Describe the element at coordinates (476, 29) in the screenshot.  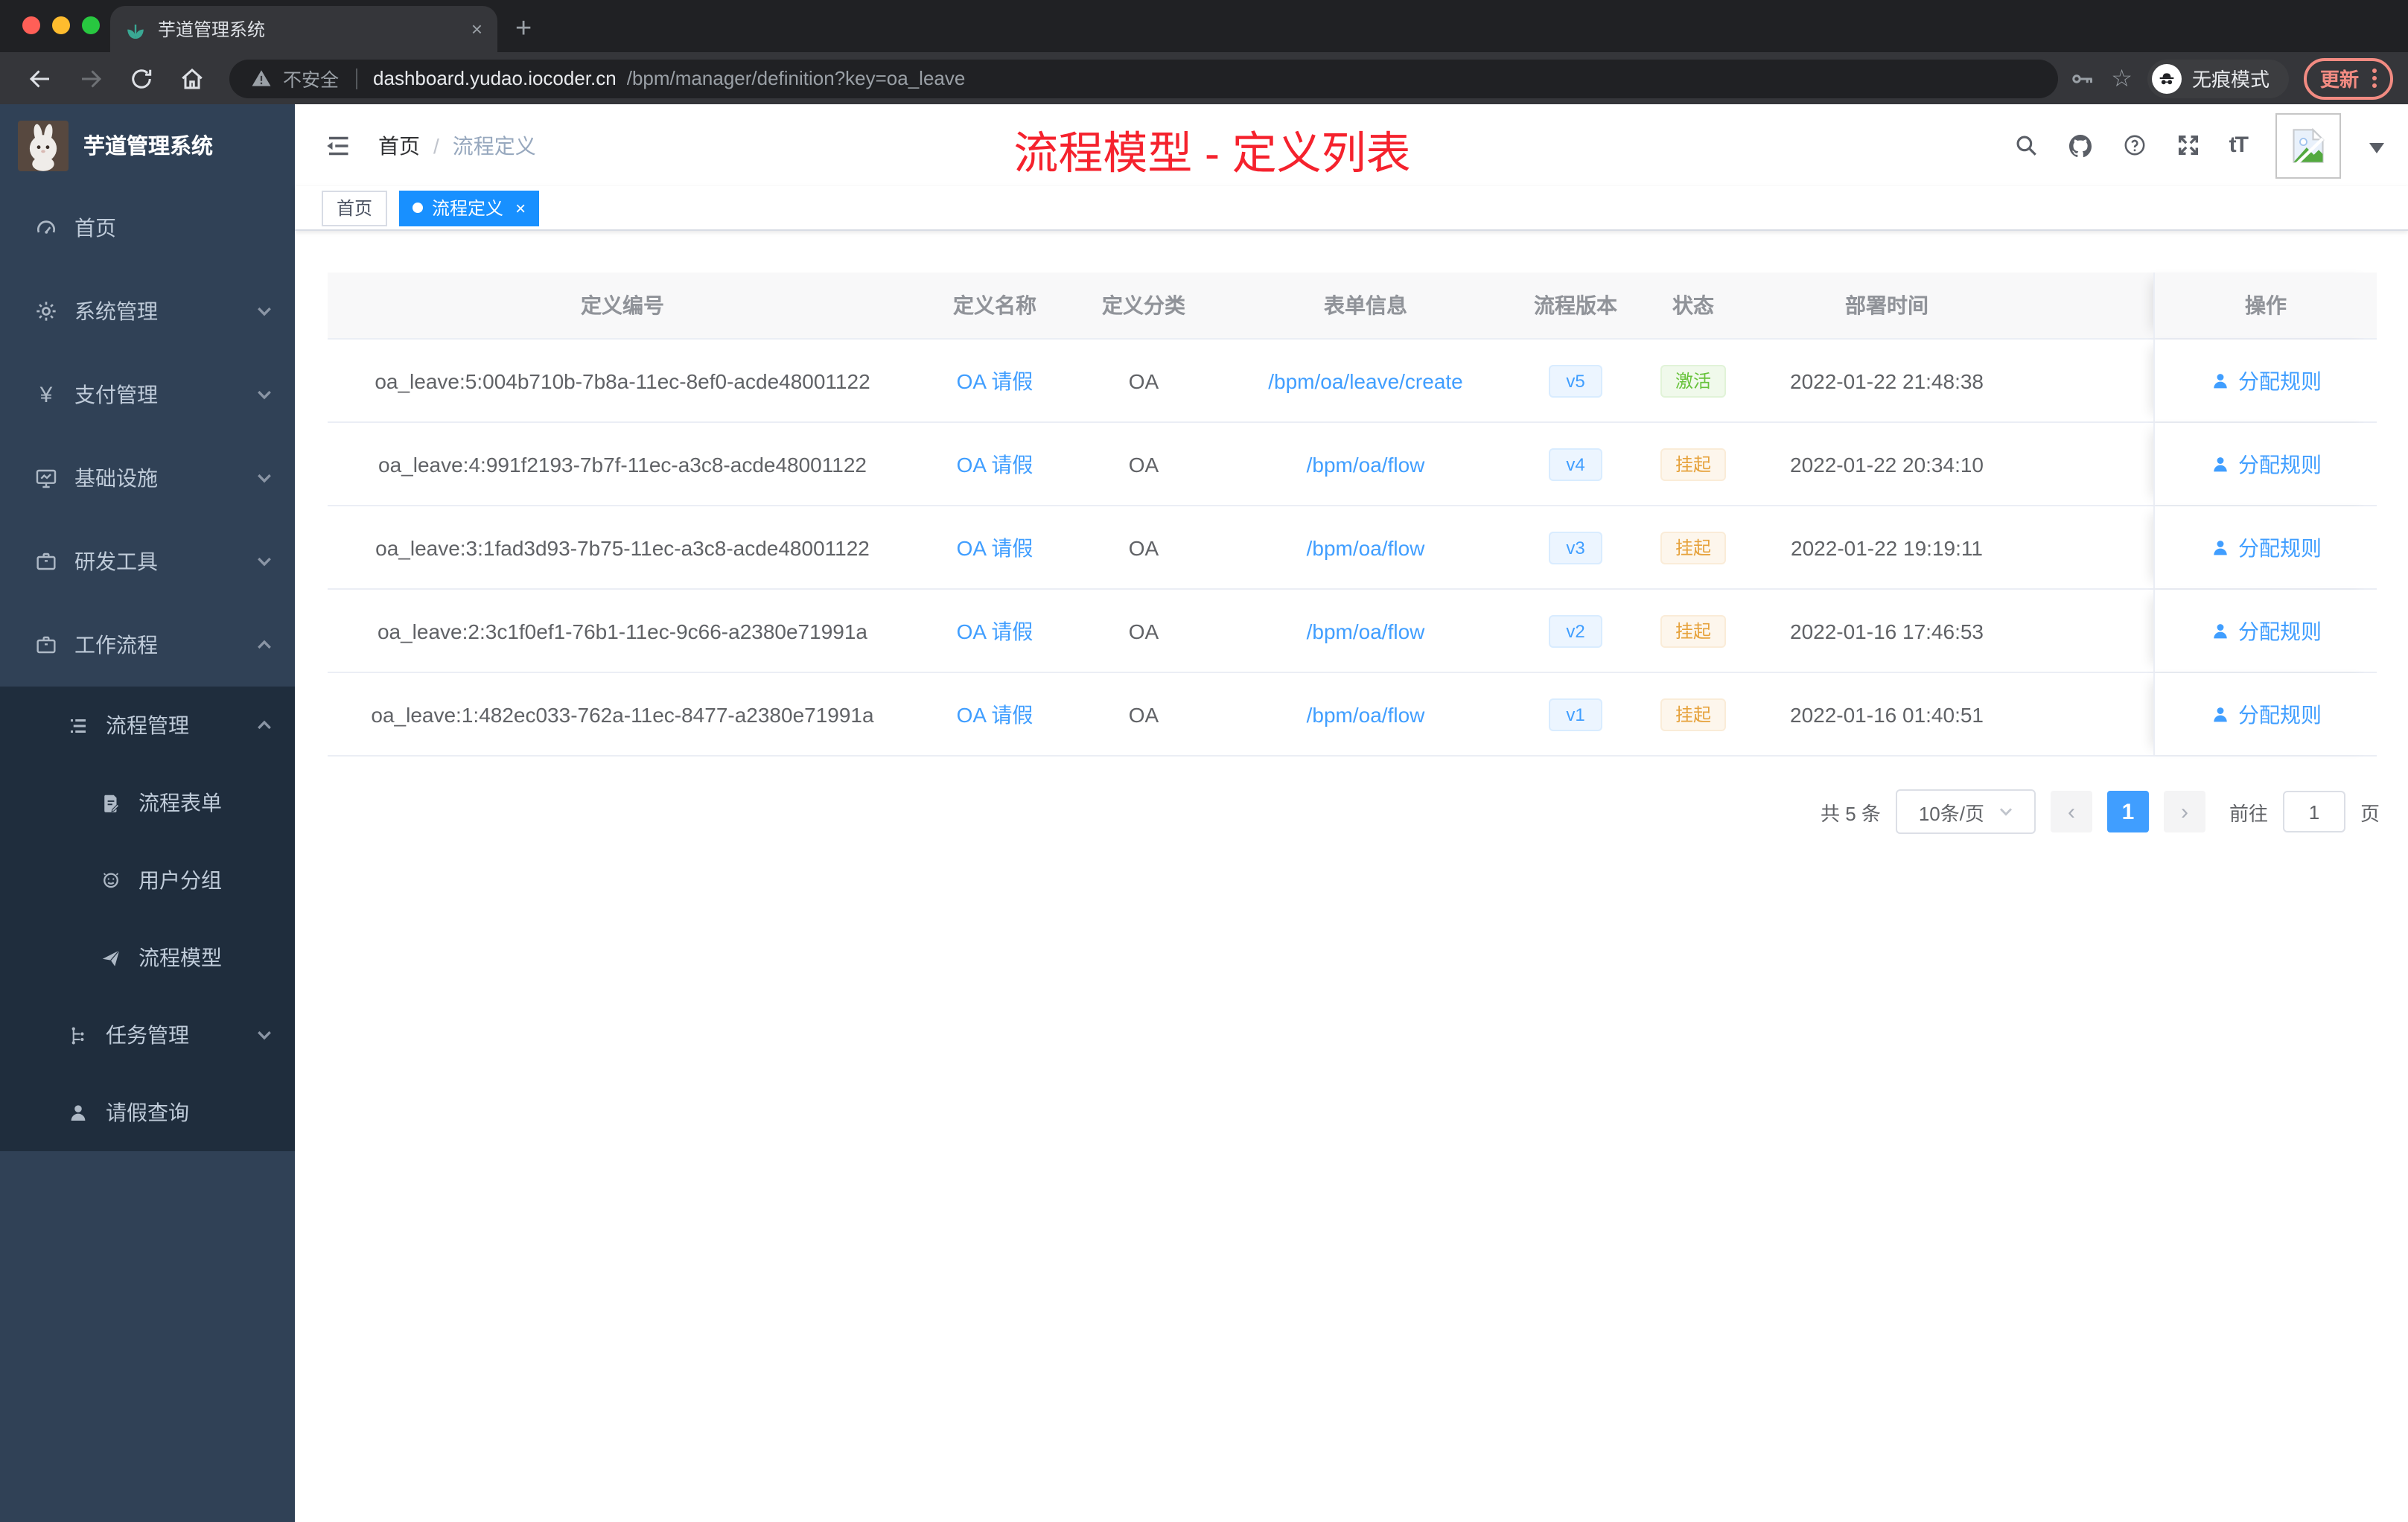
I see `tab-close-icon: ×` at that location.